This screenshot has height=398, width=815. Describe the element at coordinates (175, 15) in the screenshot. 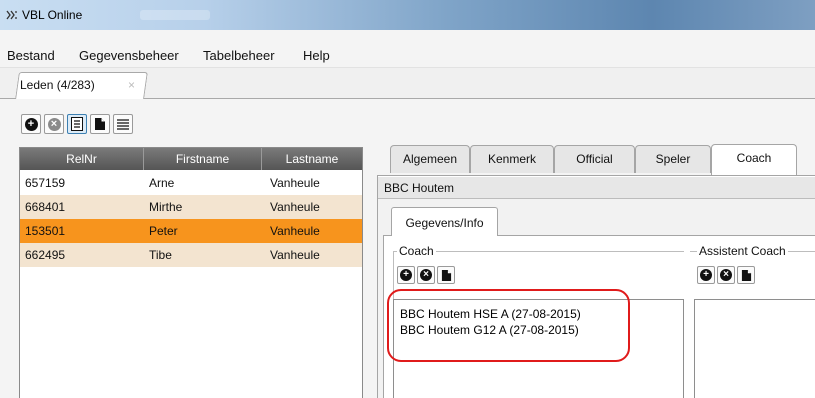

I see `titlebar-decoration` at that location.